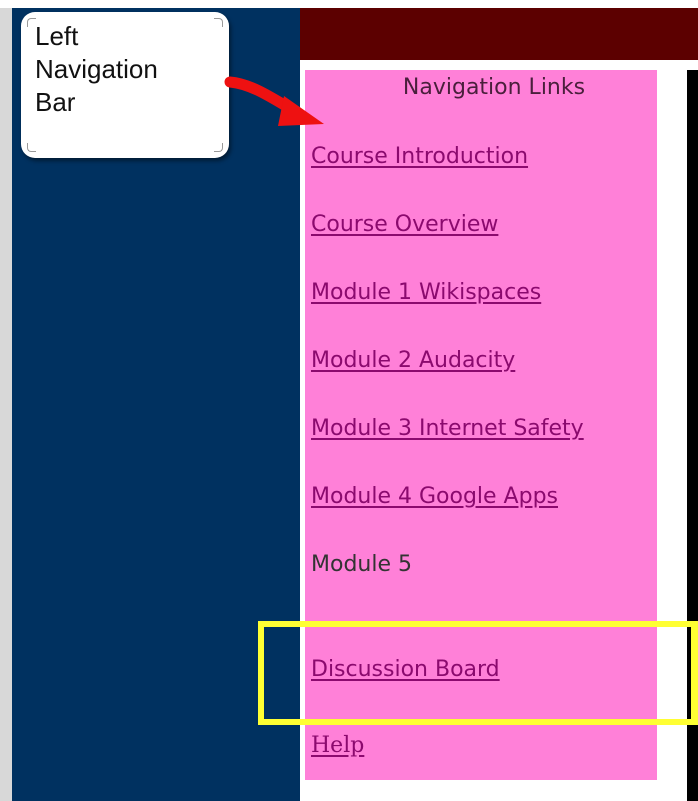 The width and height of the screenshot is (698, 801). What do you see at coordinates (426, 293) in the screenshot?
I see `nav-link-module-1: Module 1 Wikispaces` at bounding box center [426, 293].